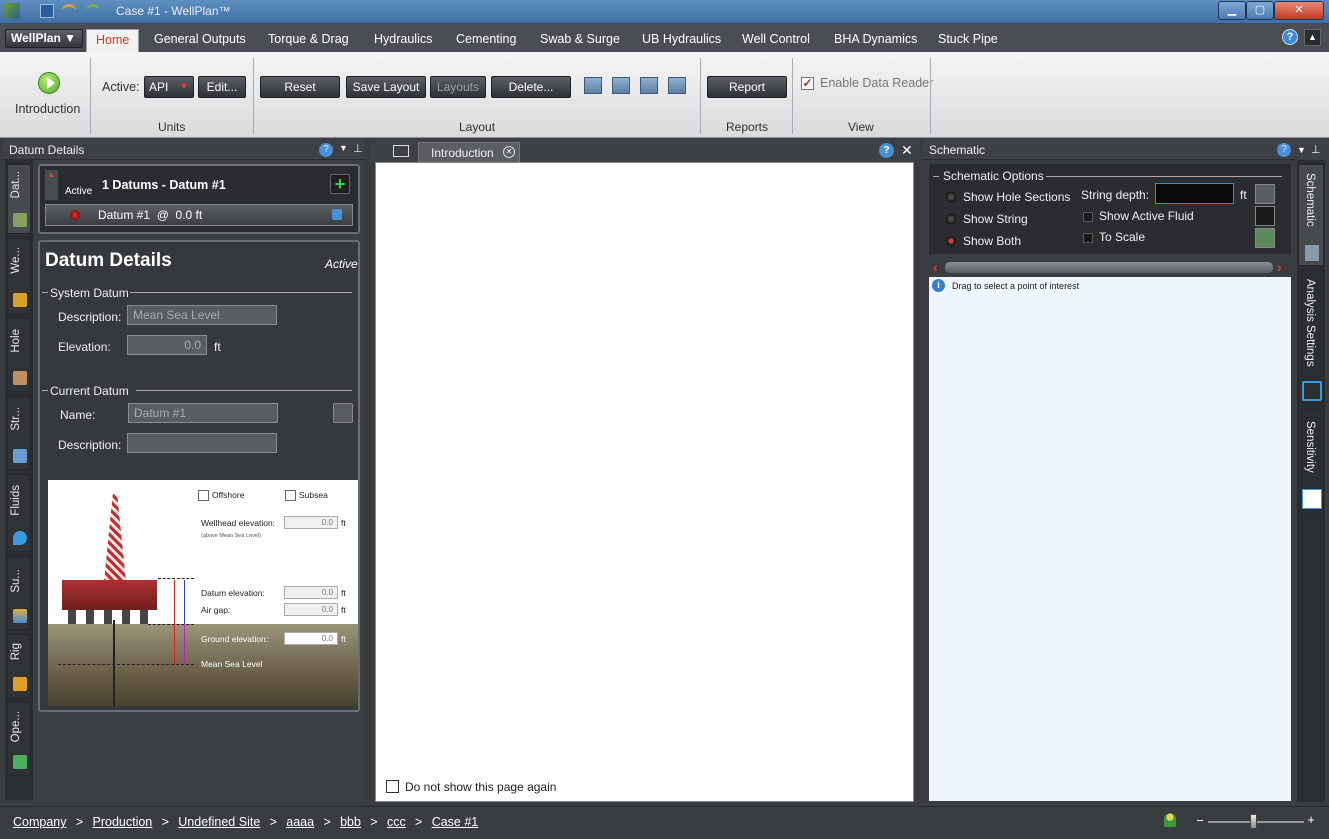  What do you see at coordinates (47, 11) in the screenshot?
I see `save-icon` at bounding box center [47, 11].